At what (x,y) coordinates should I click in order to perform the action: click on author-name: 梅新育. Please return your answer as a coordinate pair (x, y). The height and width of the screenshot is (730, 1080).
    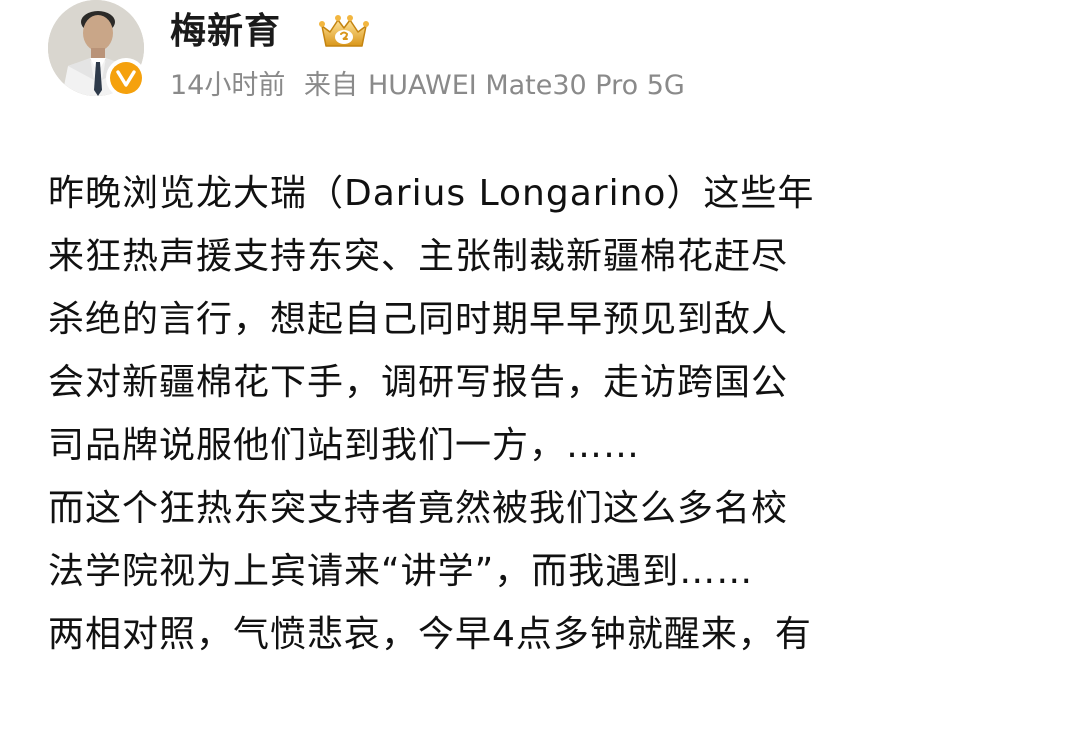
    Looking at the image, I should click on (225, 32).